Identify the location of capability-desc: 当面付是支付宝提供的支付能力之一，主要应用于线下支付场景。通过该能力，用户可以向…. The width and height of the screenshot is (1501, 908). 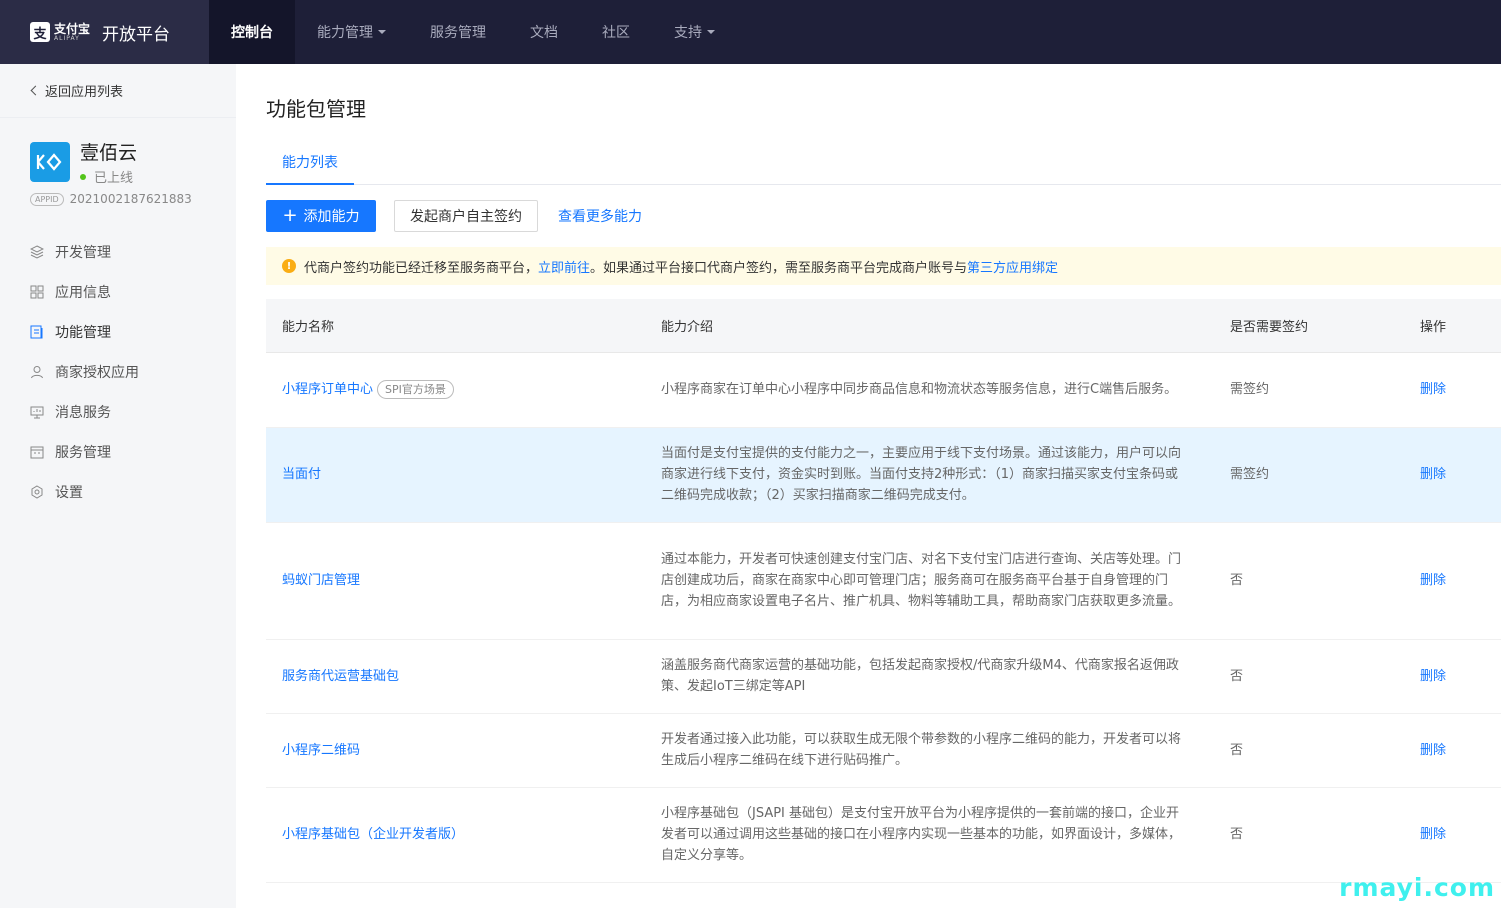
(929, 475).